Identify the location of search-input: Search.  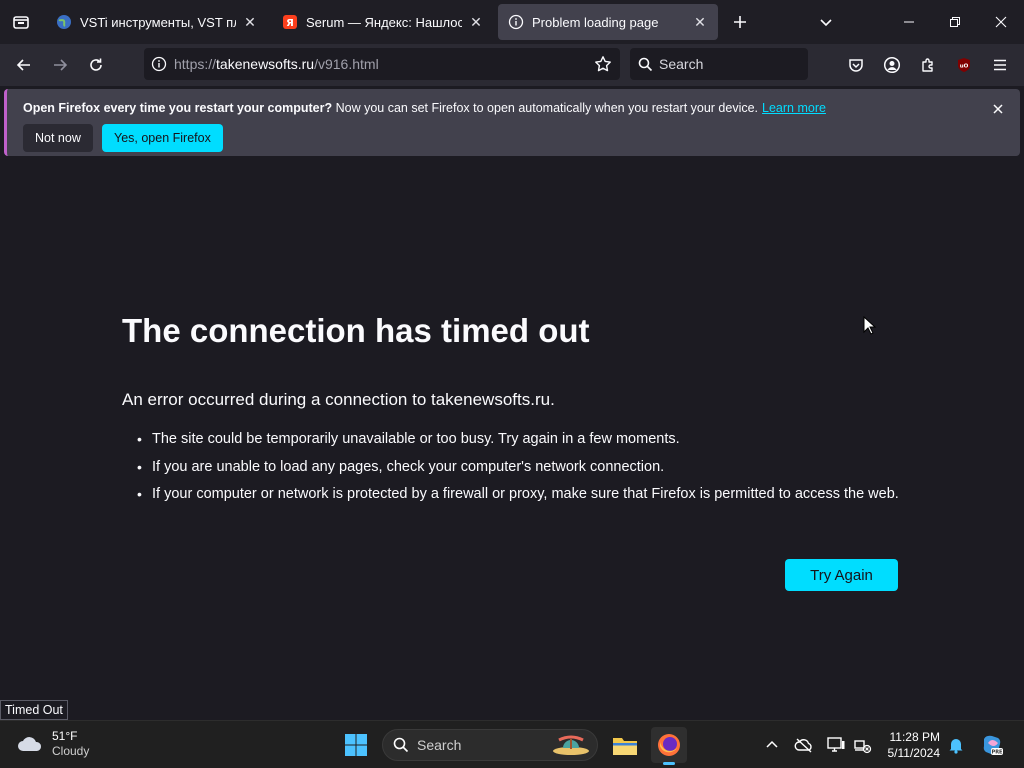
(719, 64).